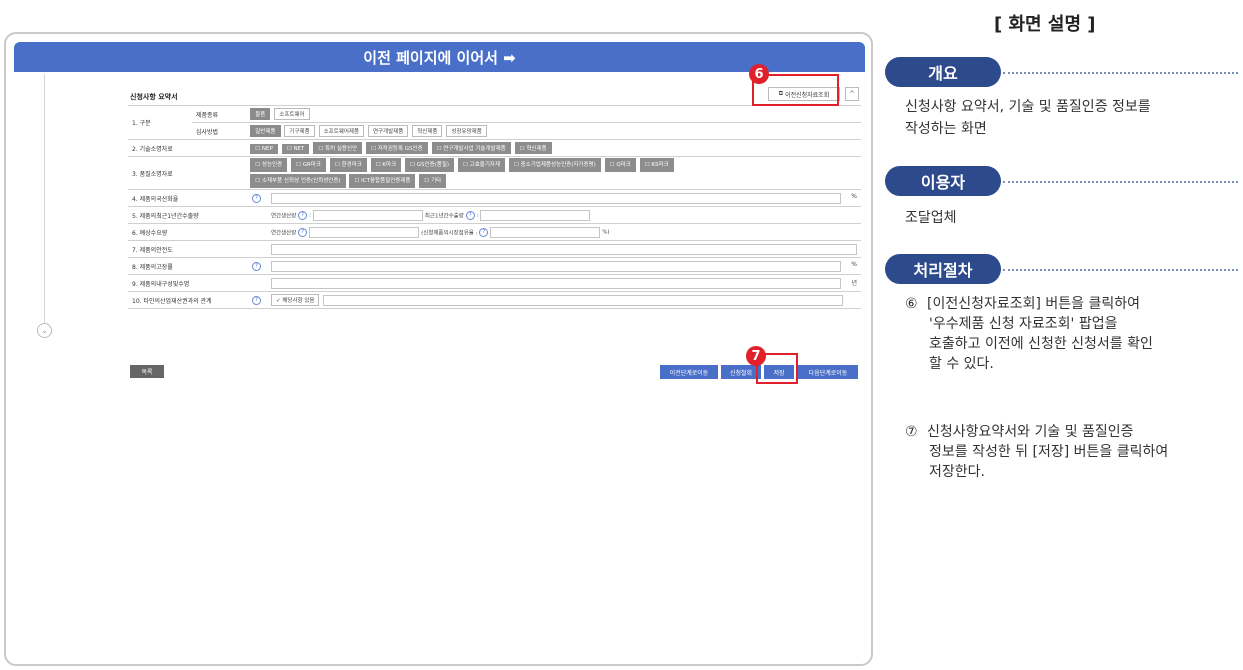 The height and width of the screenshot is (670, 1243). Describe the element at coordinates (187, 300) in the screenshot. I see `row-label: 10. 타인의산업재산권과의 관계` at that location.